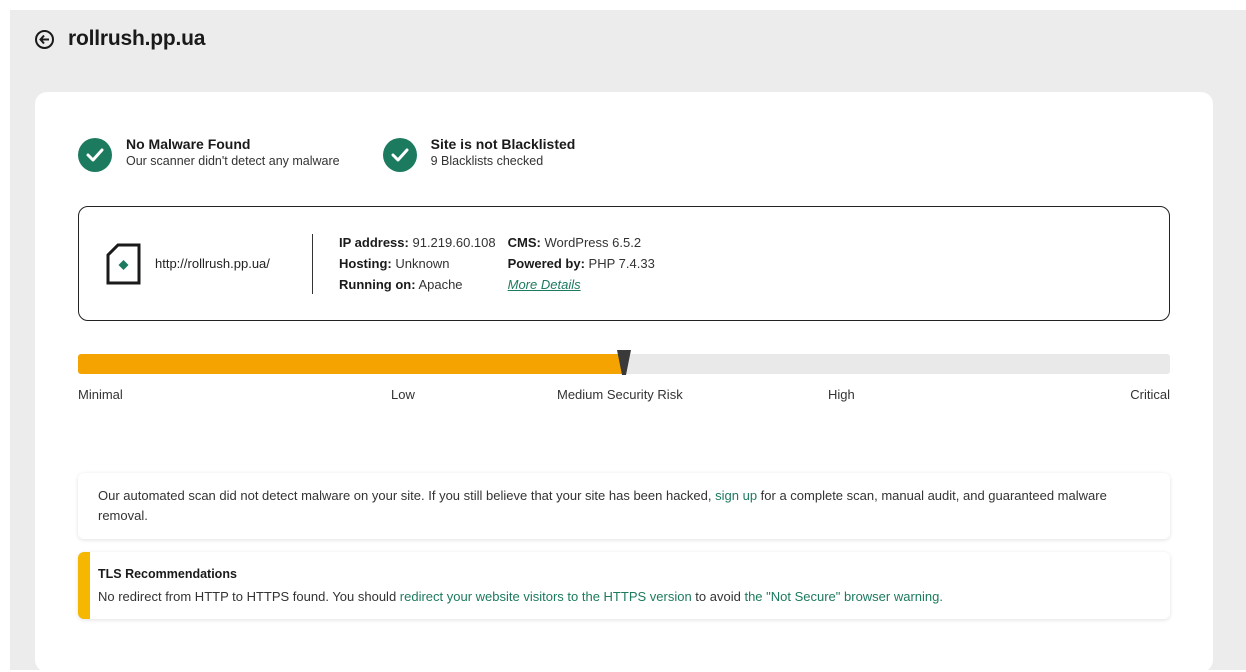  I want to click on tls-title: TLS Recommendations, so click(167, 574).